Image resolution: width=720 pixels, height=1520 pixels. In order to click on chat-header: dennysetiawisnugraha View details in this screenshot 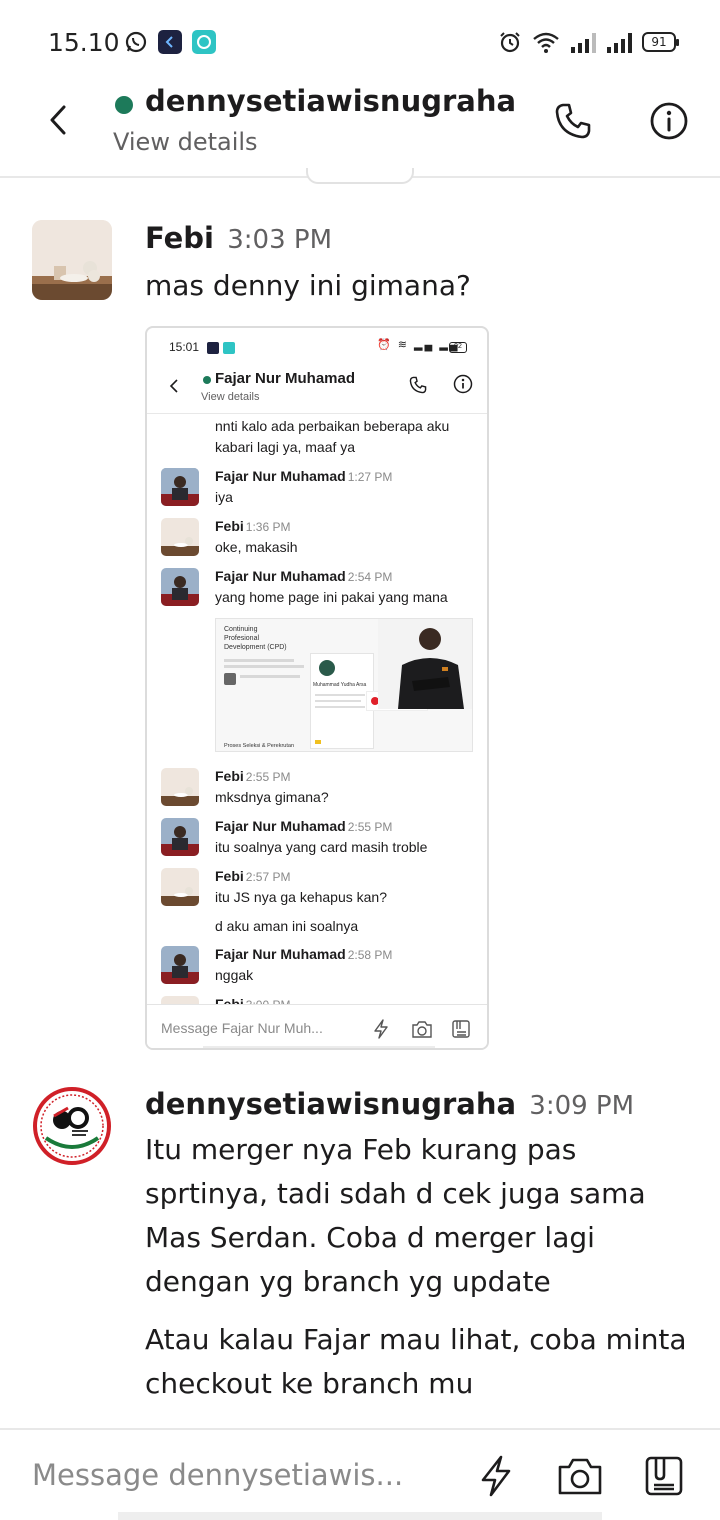, I will do `click(360, 129)`.